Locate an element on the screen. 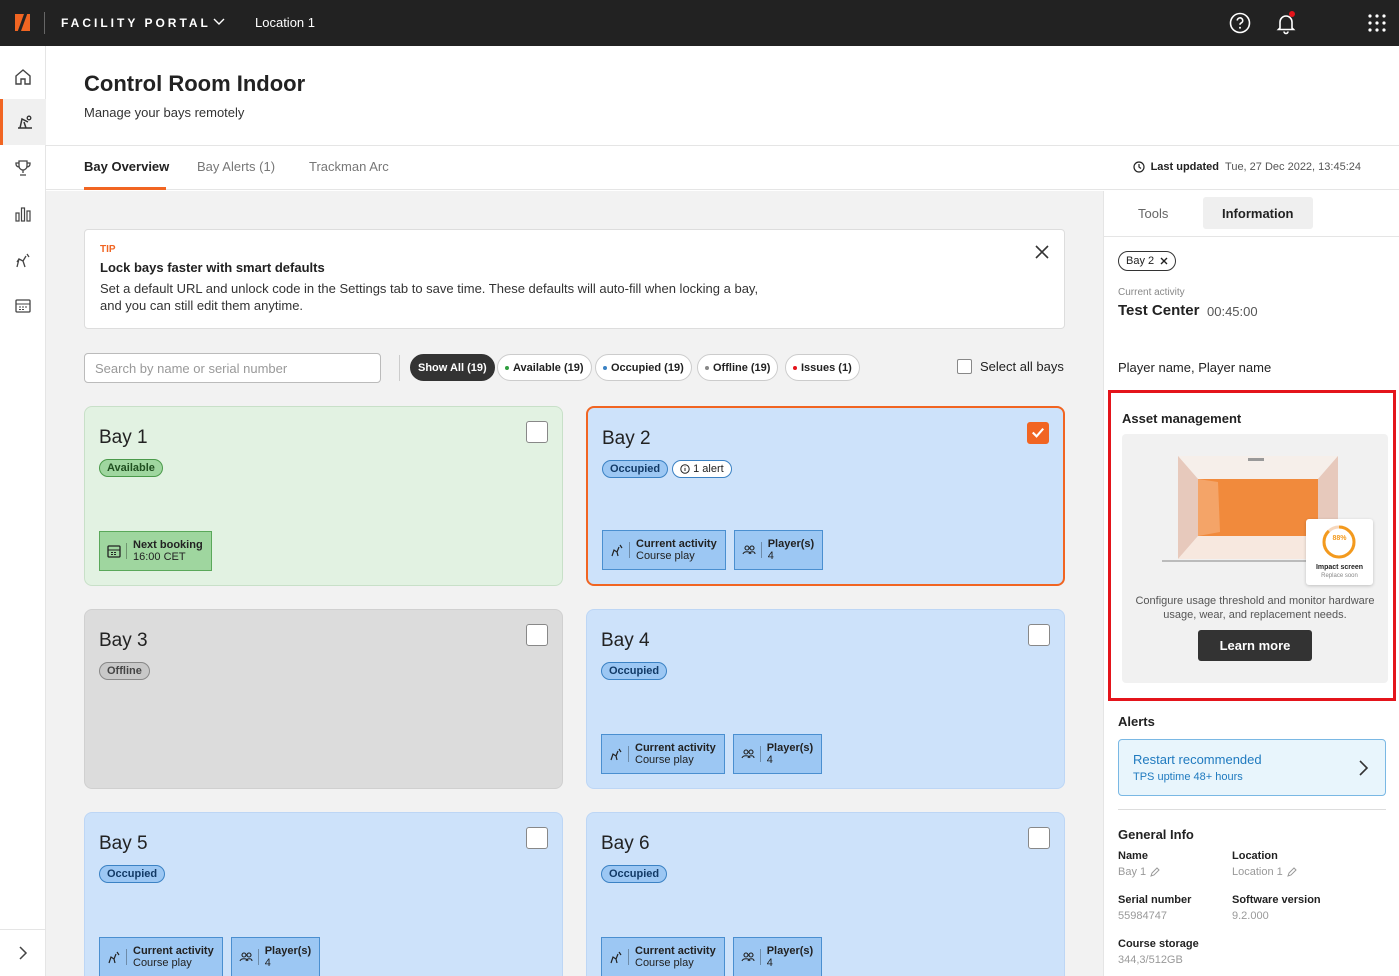 The width and height of the screenshot is (1399, 976). bay-card-3: Bay 3 Offline is located at coordinates (323, 699).